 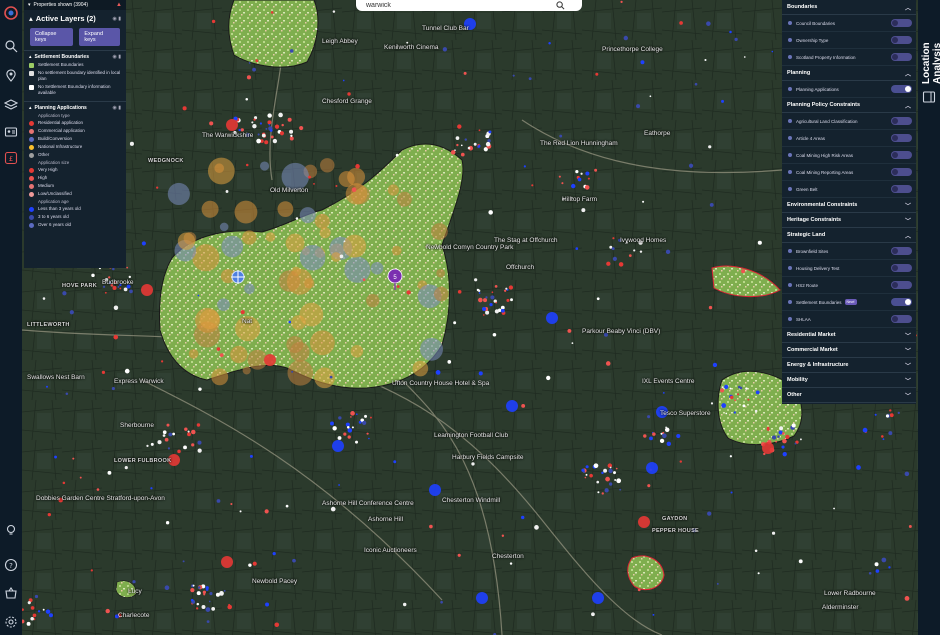 What do you see at coordinates (11, 105) in the screenshot?
I see `layers-icon` at bounding box center [11, 105].